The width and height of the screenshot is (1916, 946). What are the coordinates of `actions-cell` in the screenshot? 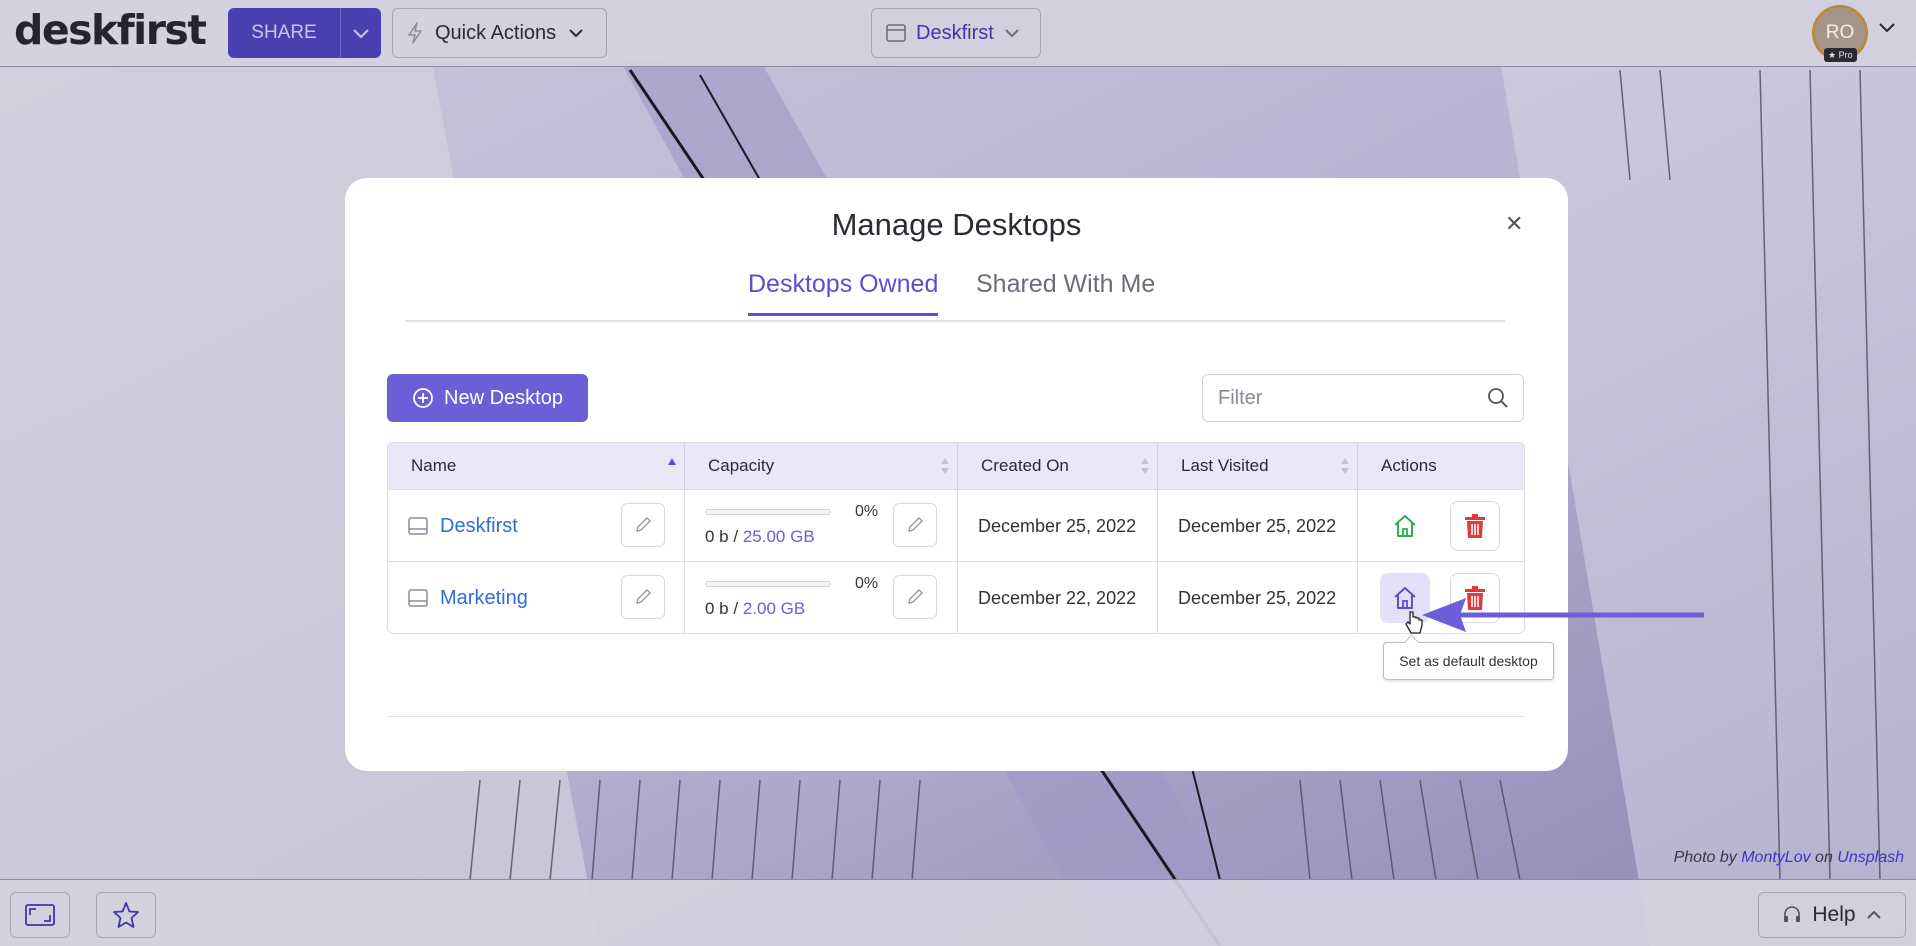 It's located at (1441, 526).